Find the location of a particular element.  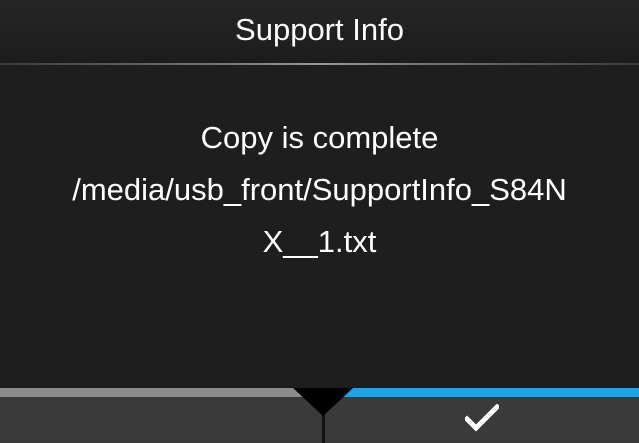

title-bar: Support Info is located at coordinates (319, 32).